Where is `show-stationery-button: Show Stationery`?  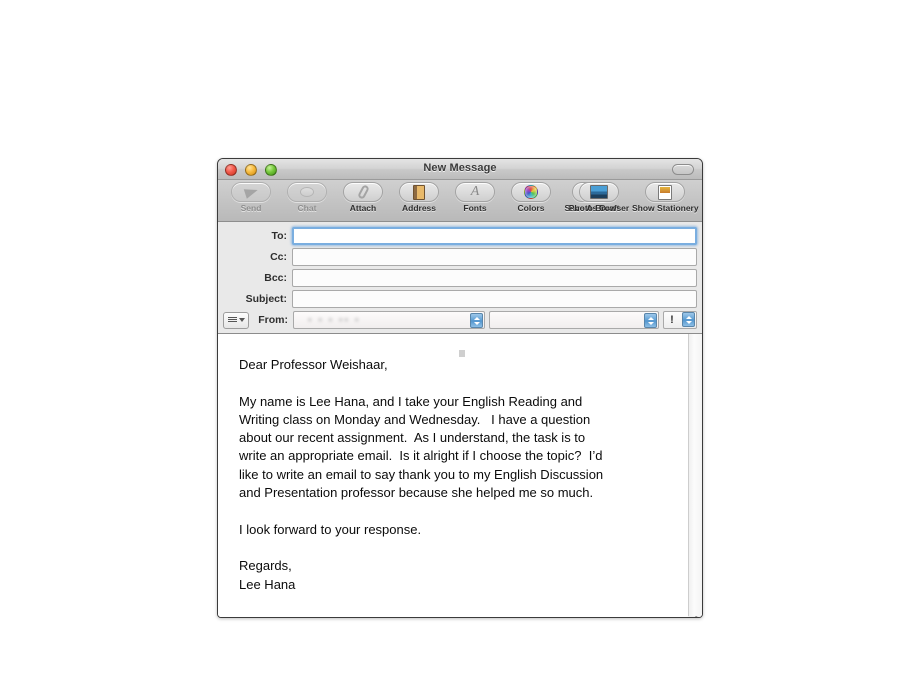
show-stationery-button: Show Stationery is located at coordinates (665, 196).